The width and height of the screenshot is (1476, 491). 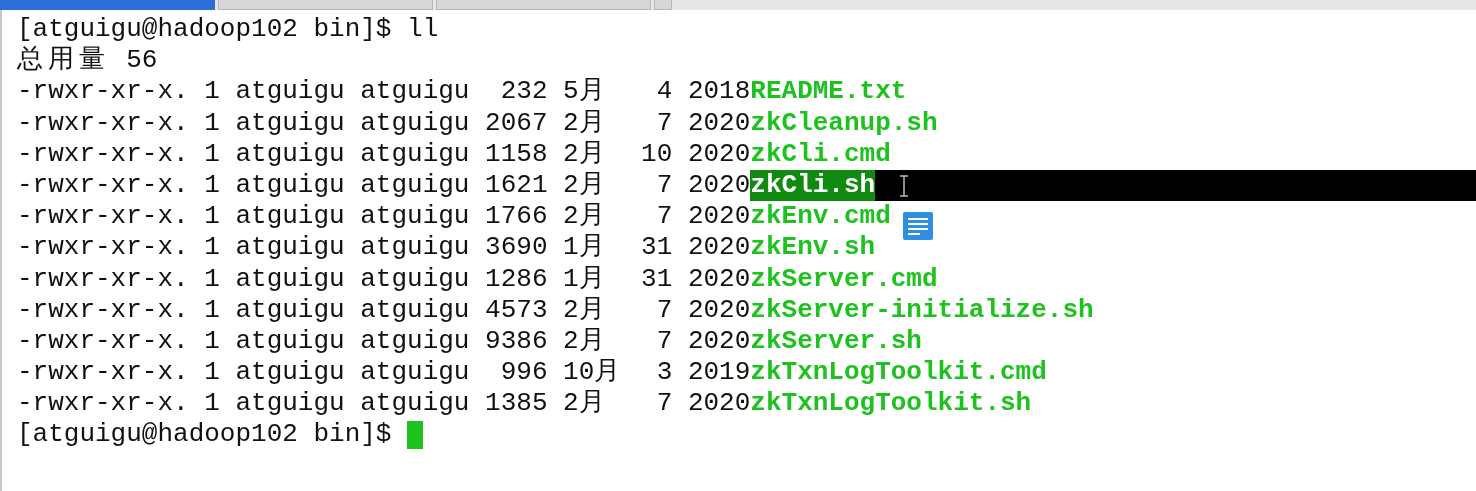 I want to click on file-details: -rwxr-xr-x. 1 atguigu atguigu 1286 1月 31 2020, so click(x=384, y=279).